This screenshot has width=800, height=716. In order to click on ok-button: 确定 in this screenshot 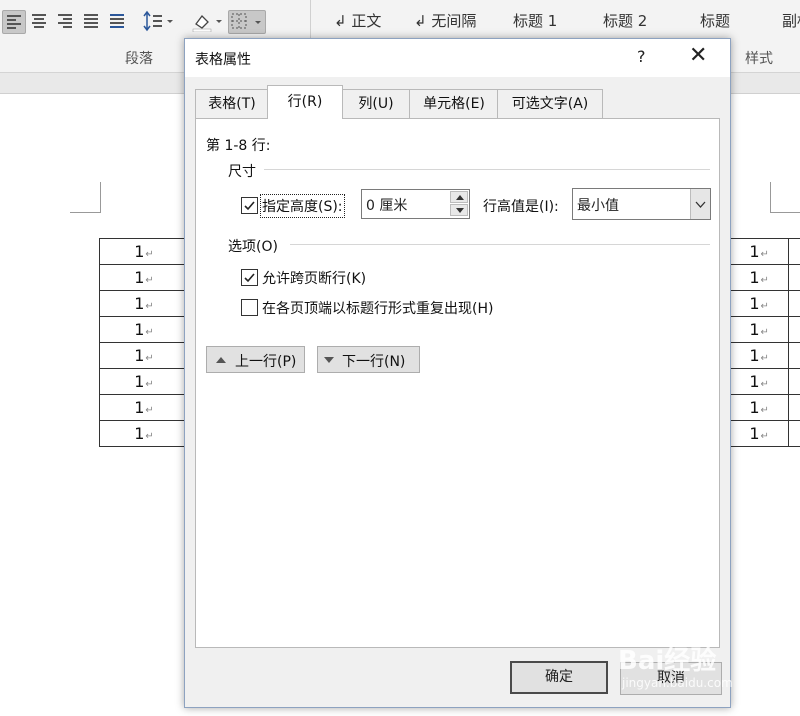, I will do `click(559, 677)`.